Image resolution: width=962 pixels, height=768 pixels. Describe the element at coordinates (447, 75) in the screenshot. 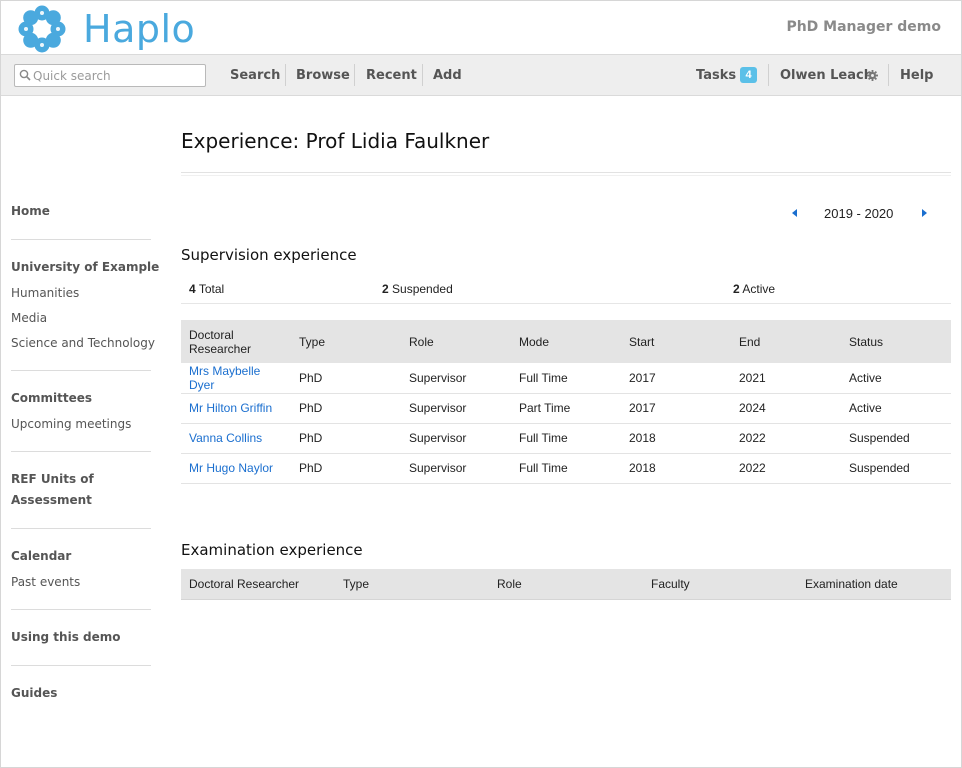

I see `nav-add: Add` at that location.